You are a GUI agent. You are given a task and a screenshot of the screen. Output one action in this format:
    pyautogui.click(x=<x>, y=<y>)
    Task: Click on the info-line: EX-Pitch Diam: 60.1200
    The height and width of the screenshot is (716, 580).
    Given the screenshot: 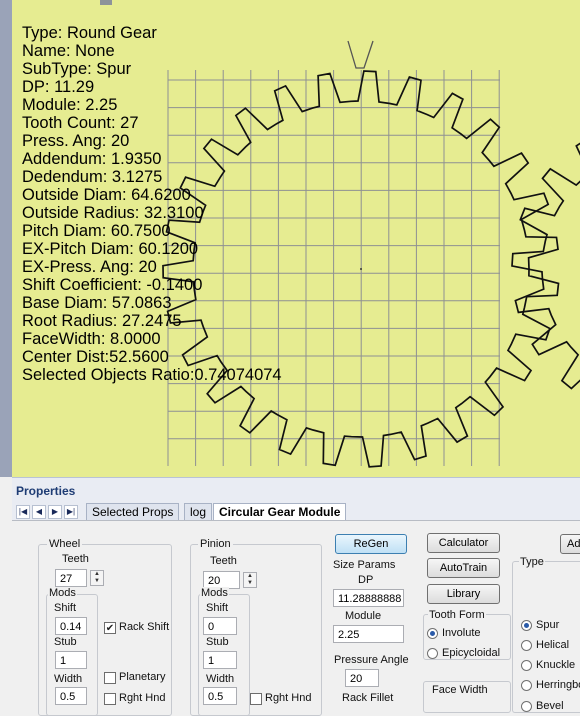 What is the action you would take?
    pyautogui.click(x=110, y=249)
    